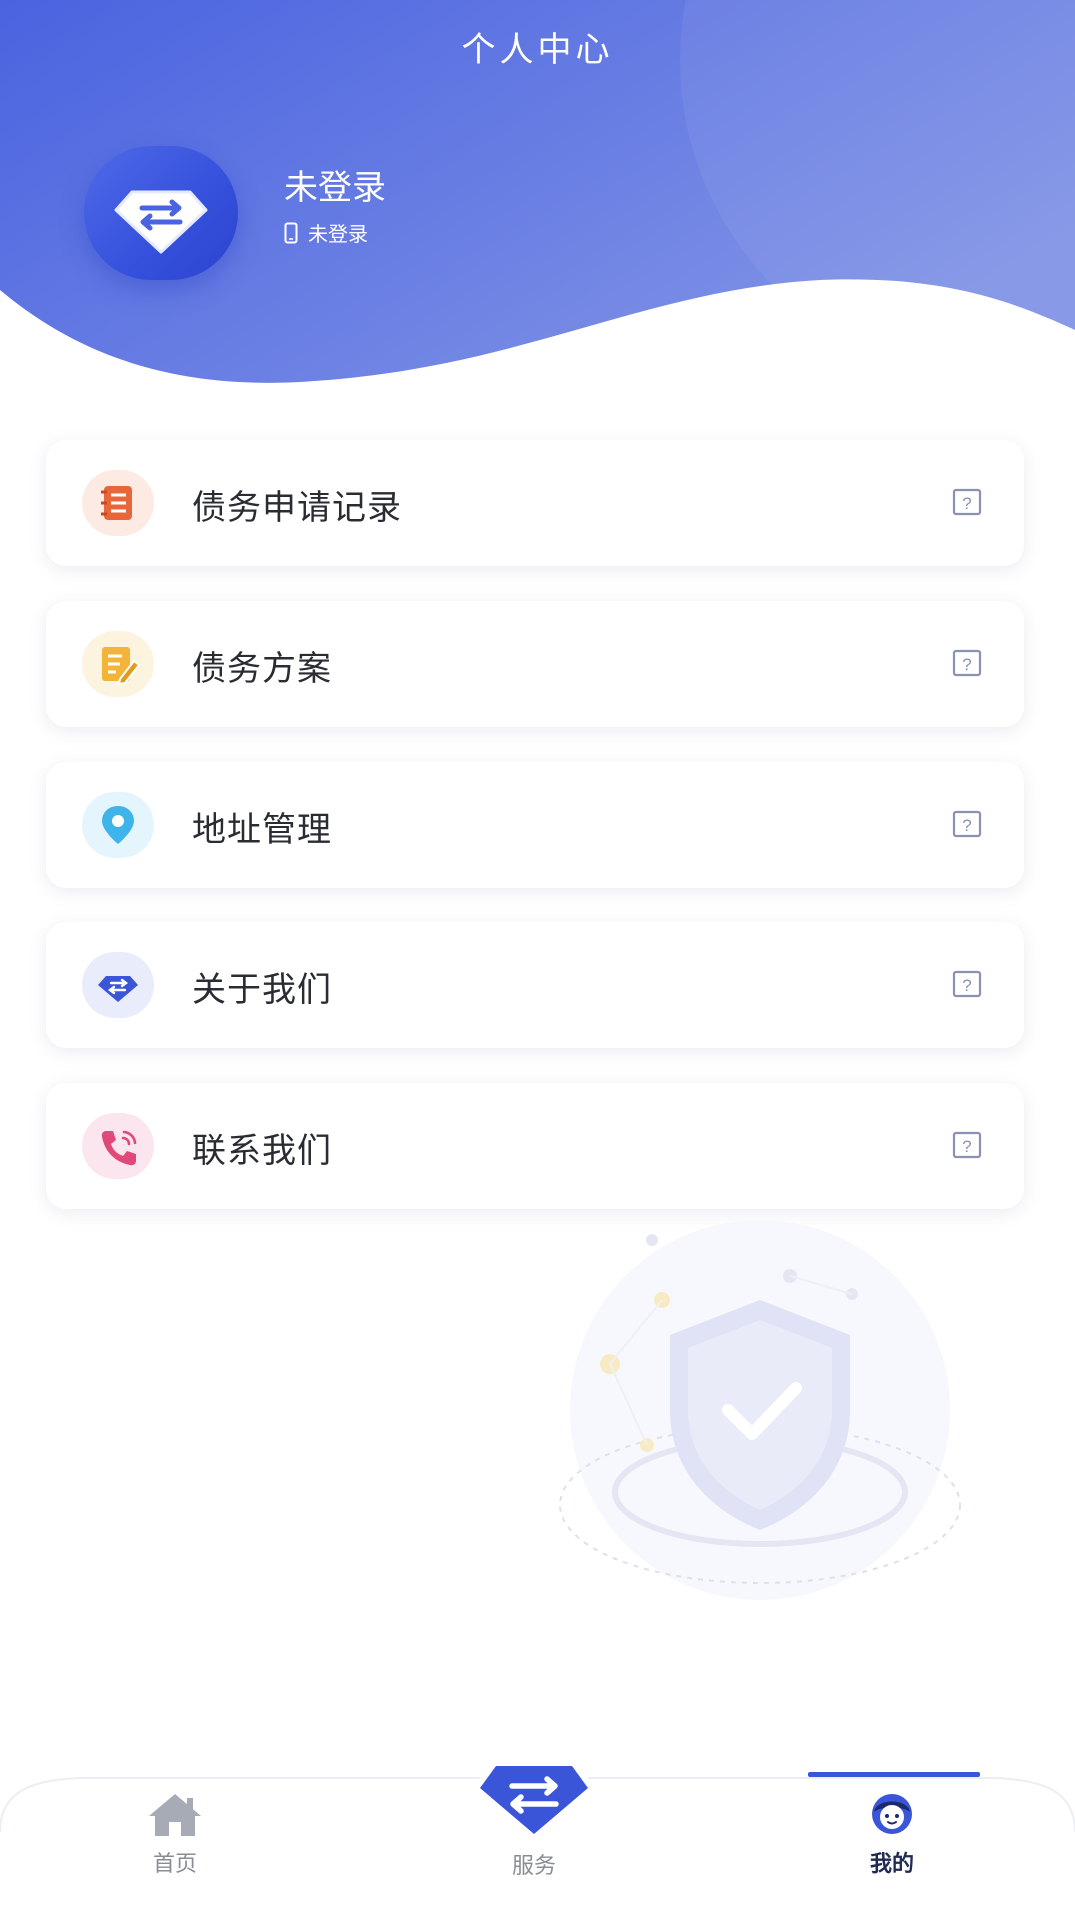 This screenshot has width=1075, height=1915. I want to click on diamond-icon, so click(118, 985).